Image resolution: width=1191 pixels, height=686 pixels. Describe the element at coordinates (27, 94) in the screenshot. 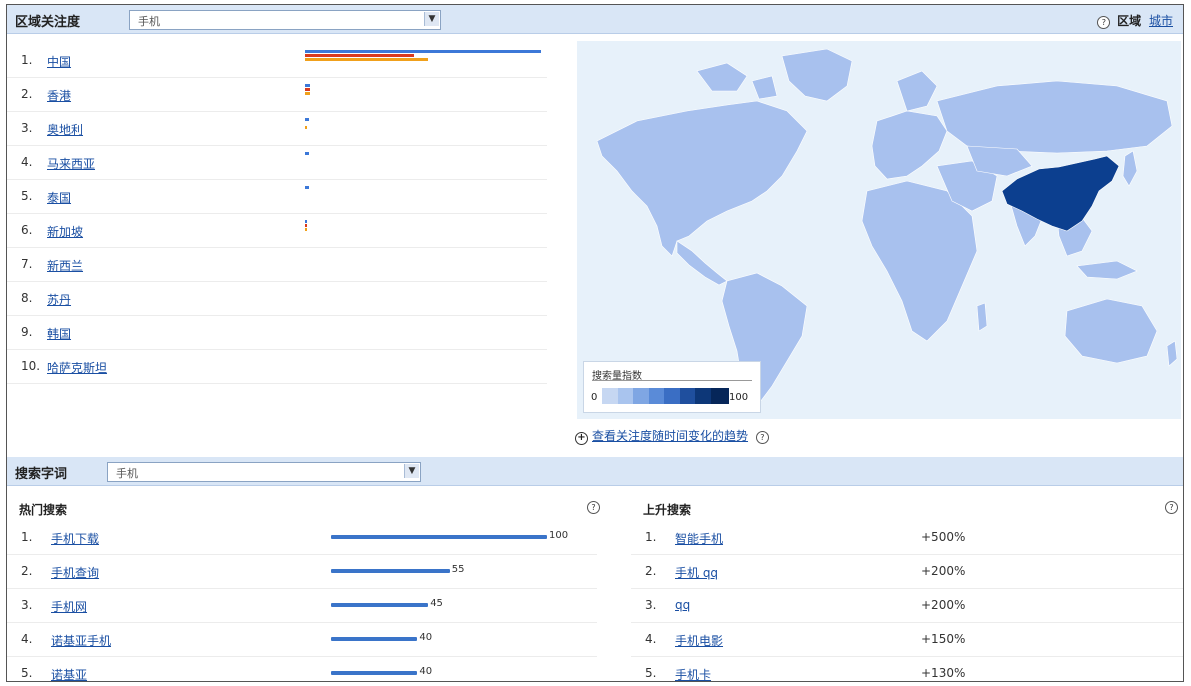

I see `region-rank: 2.` at that location.